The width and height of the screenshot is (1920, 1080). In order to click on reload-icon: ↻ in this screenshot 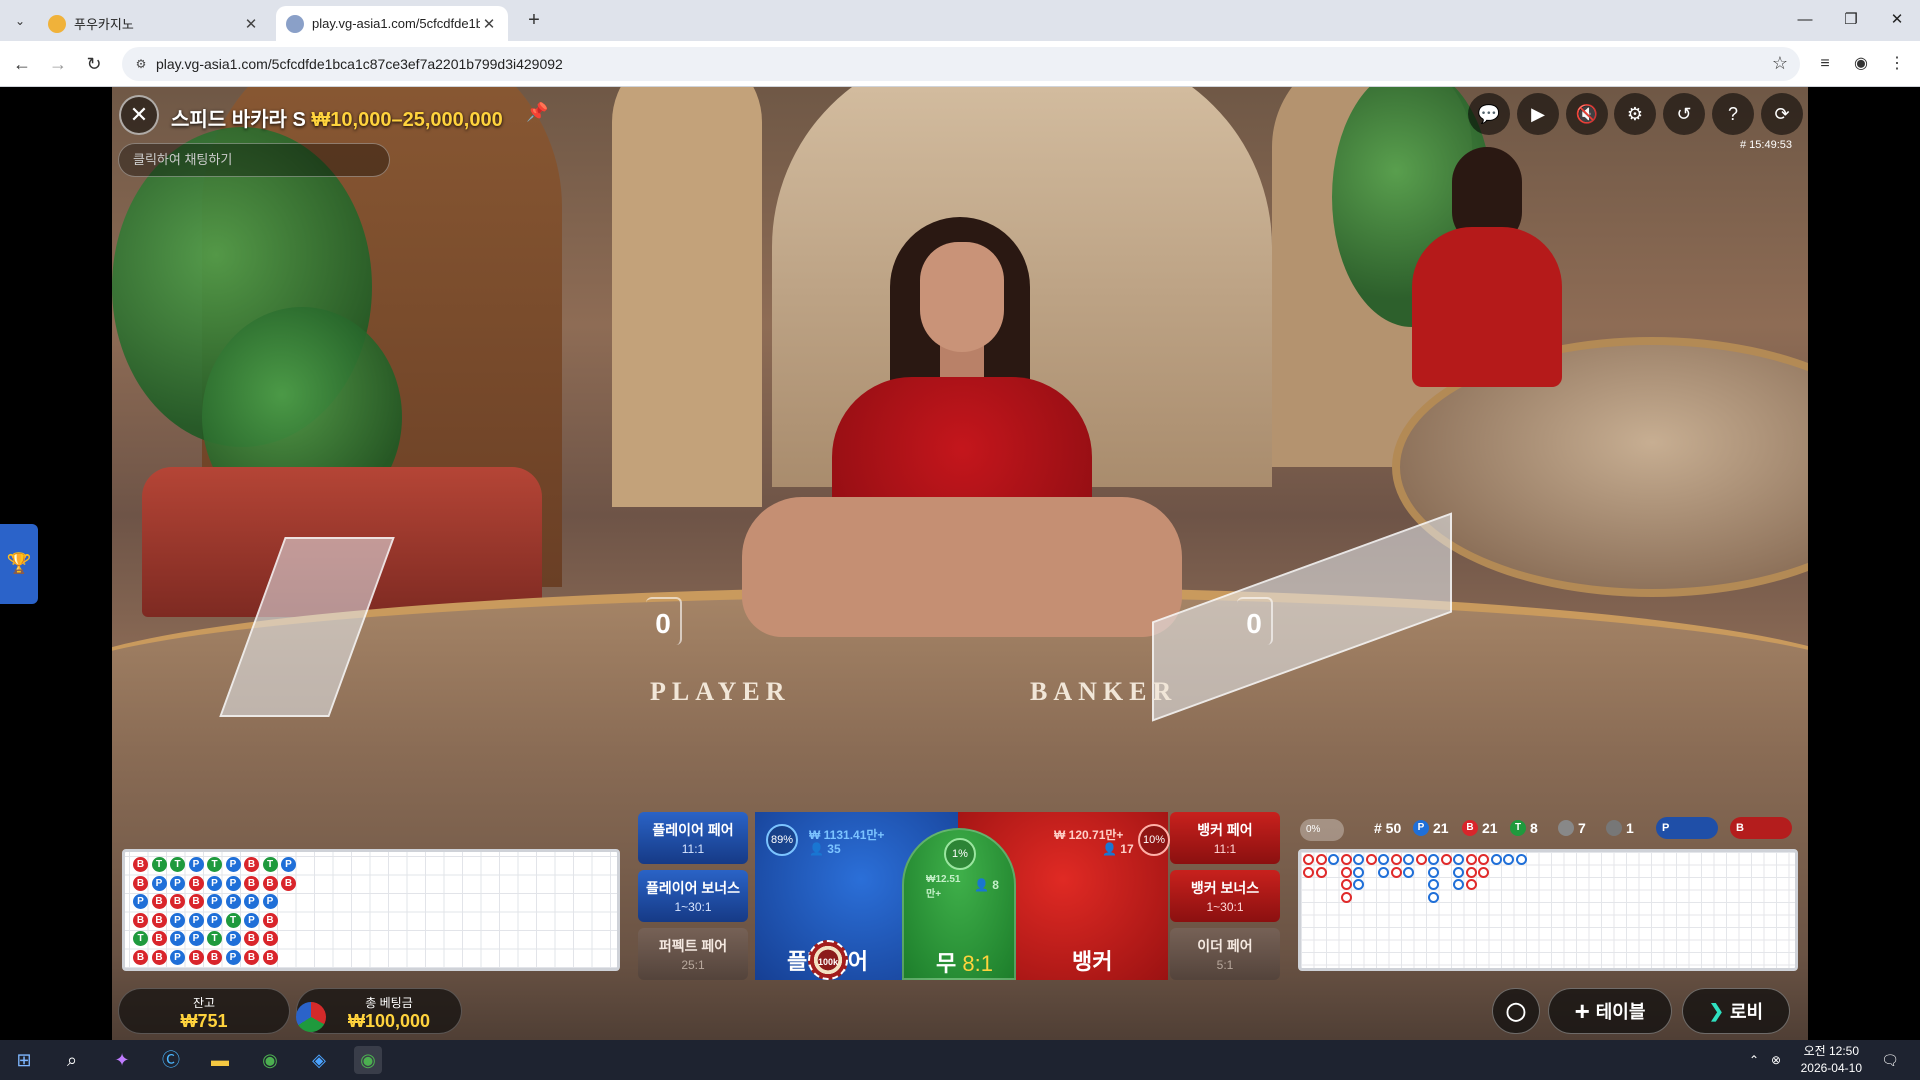, I will do `click(94, 64)`.